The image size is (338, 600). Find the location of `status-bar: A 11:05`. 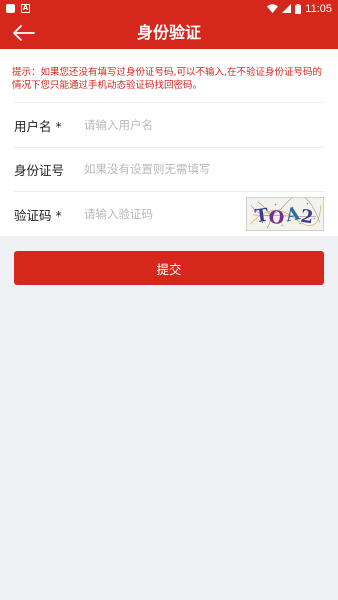

status-bar: A 11:05 is located at coordinates (169, 8).